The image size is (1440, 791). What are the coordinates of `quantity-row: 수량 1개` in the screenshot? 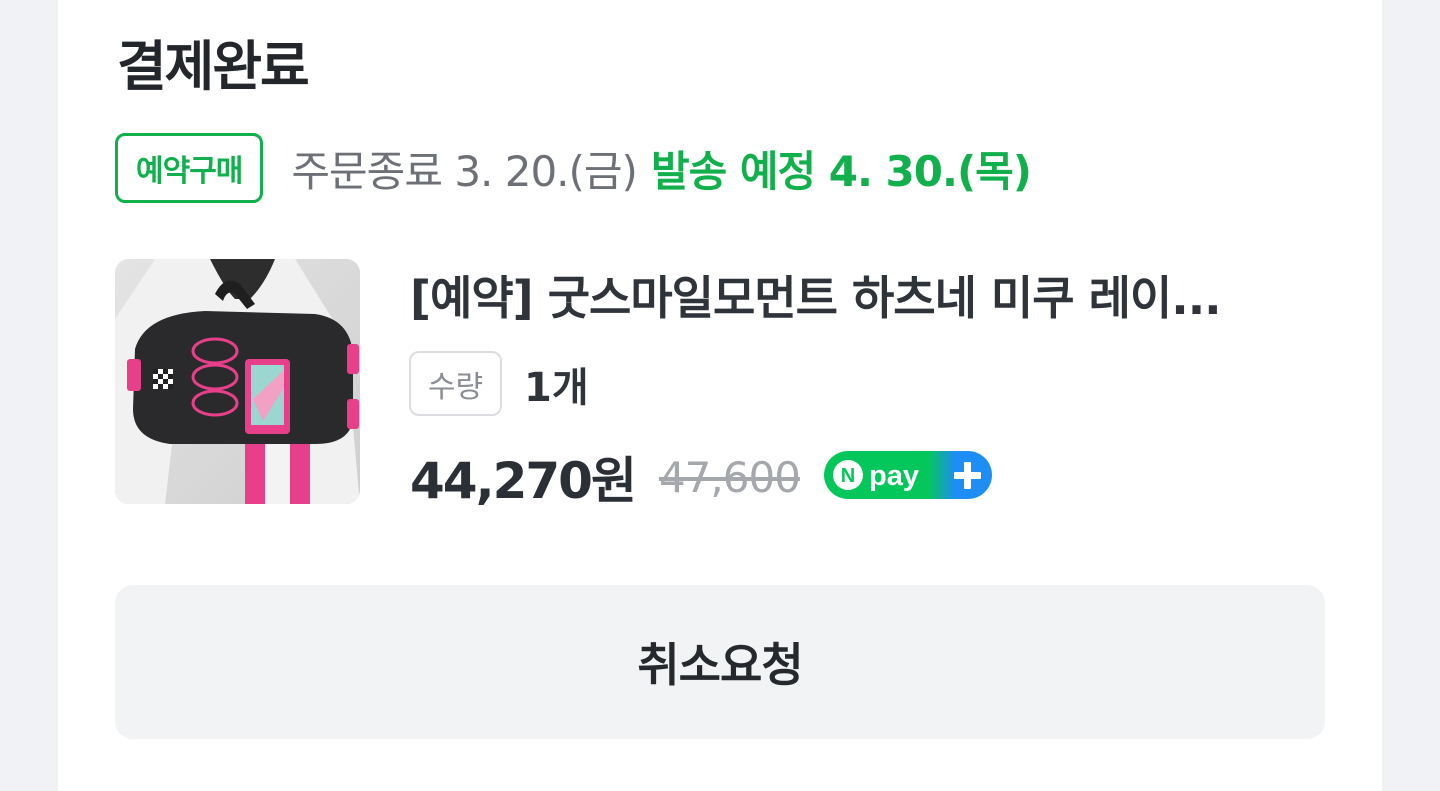 It's located at (499, 383).